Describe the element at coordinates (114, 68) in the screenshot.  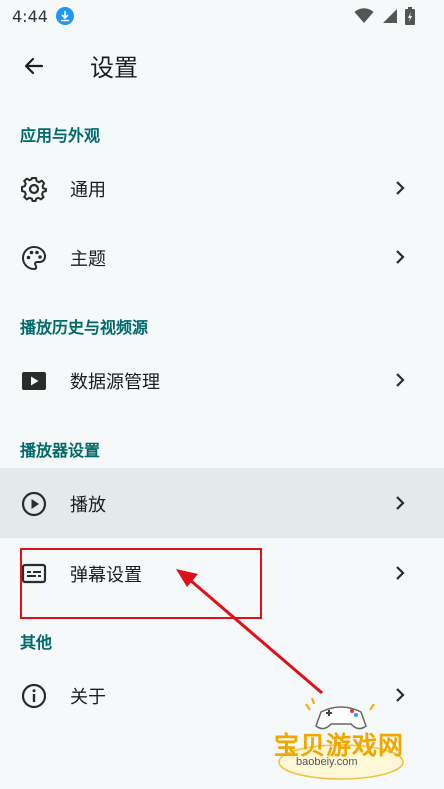
I see `page-title: 设置` at that location.